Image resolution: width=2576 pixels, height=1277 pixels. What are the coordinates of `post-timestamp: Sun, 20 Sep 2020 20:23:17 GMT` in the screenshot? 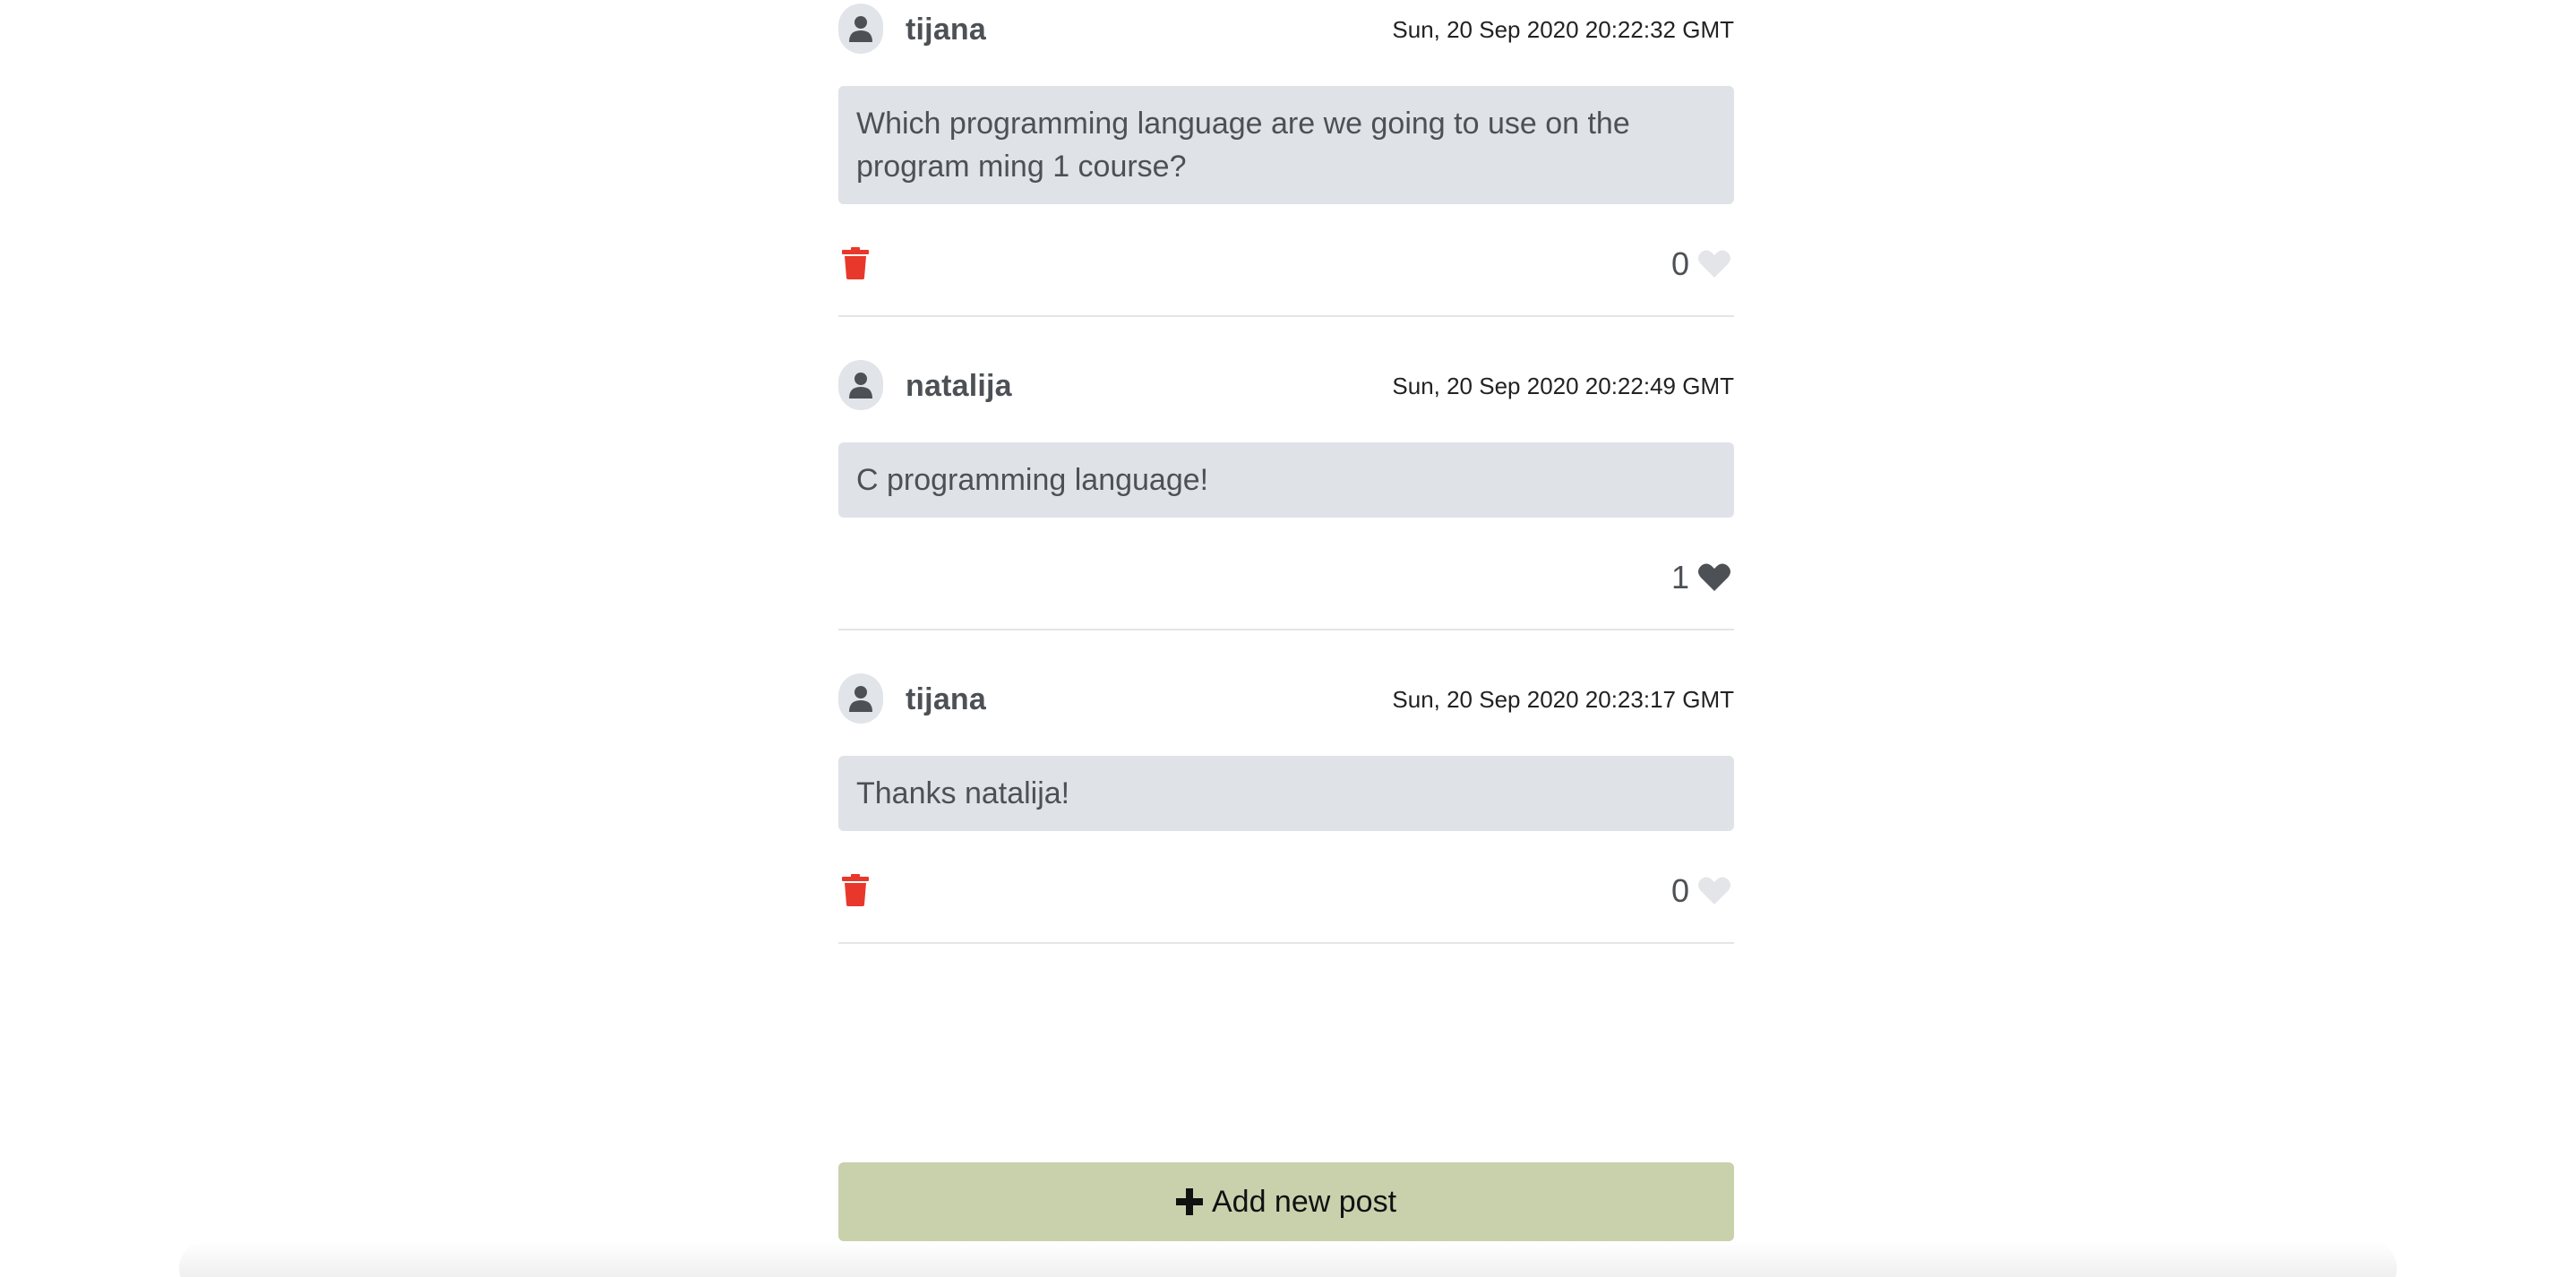 It's located at (1563, 700).